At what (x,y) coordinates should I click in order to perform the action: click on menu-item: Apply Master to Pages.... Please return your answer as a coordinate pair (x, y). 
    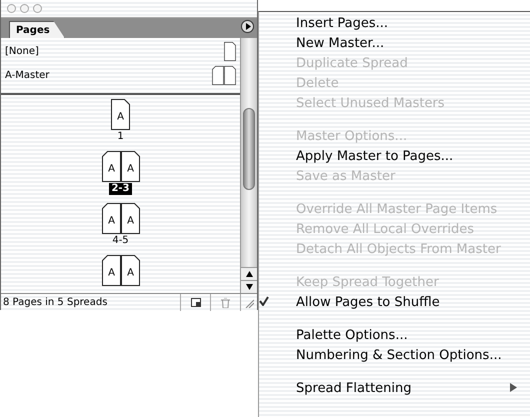
    Looking at the image, I should click on (375, 156).